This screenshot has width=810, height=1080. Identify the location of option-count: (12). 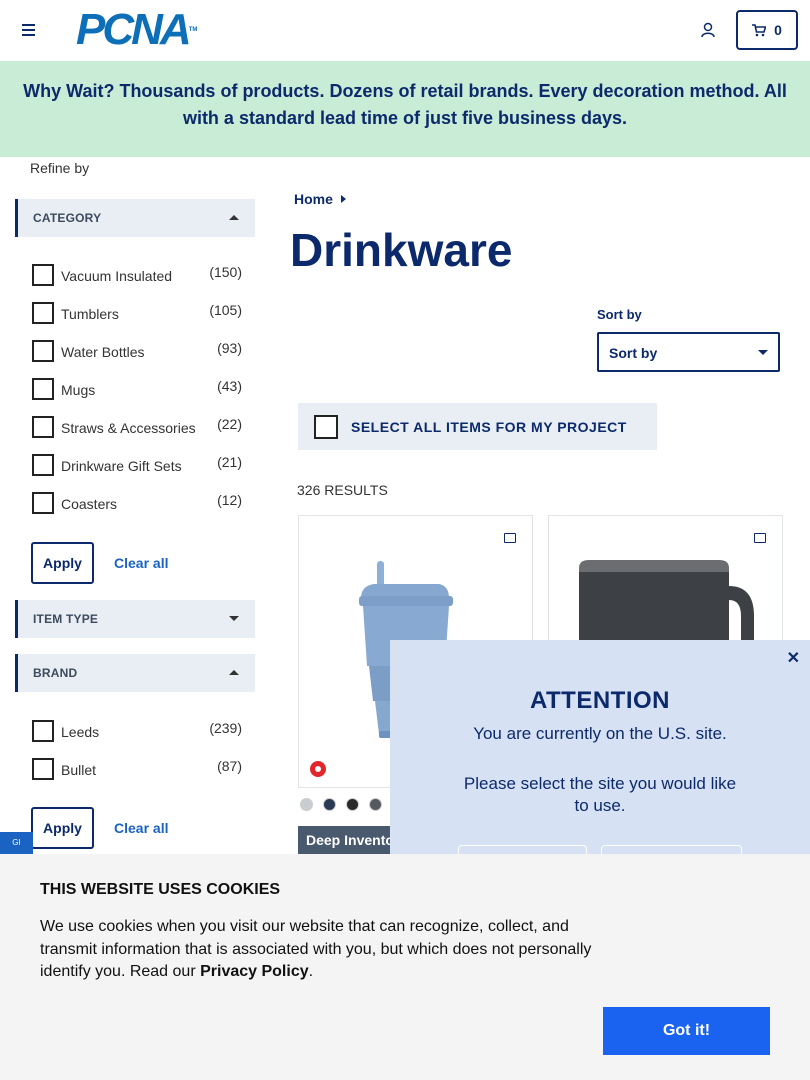
(229, 500).